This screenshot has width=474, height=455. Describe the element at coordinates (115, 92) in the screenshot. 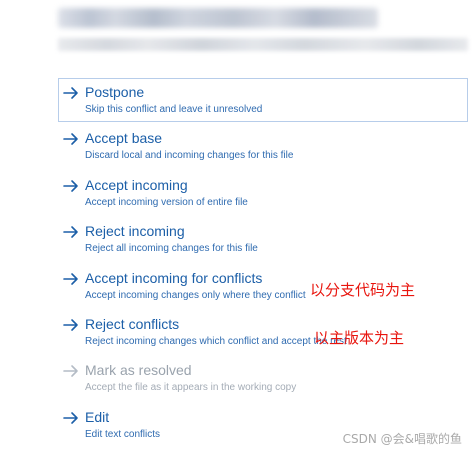

I see `option-title: Postpone` at that location.